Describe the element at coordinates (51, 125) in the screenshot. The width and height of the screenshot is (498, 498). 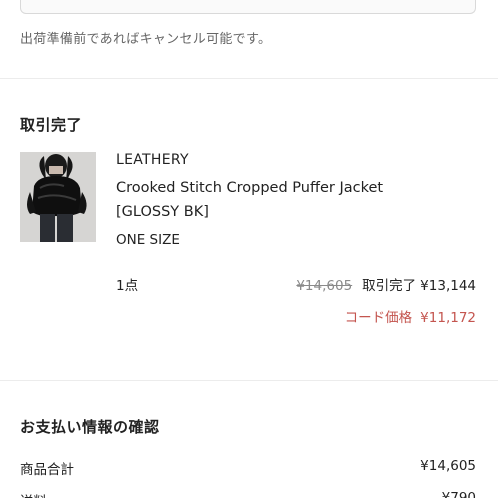
I see `order-status-heading: 取引完了` at that location.